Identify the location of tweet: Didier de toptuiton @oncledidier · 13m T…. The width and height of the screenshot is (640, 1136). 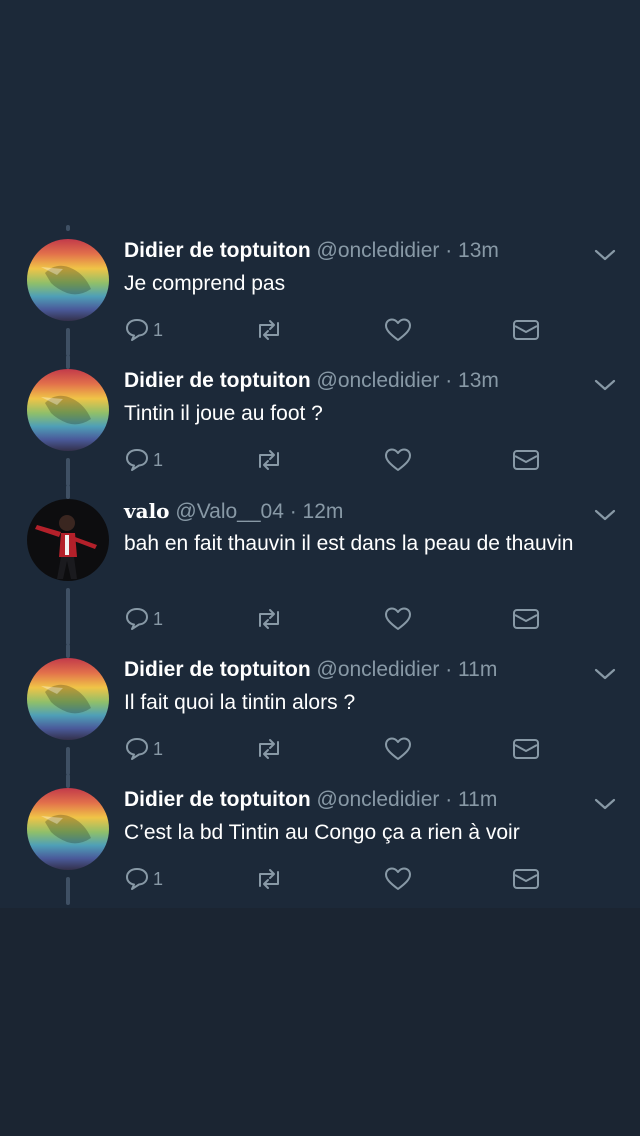
(320, 420).